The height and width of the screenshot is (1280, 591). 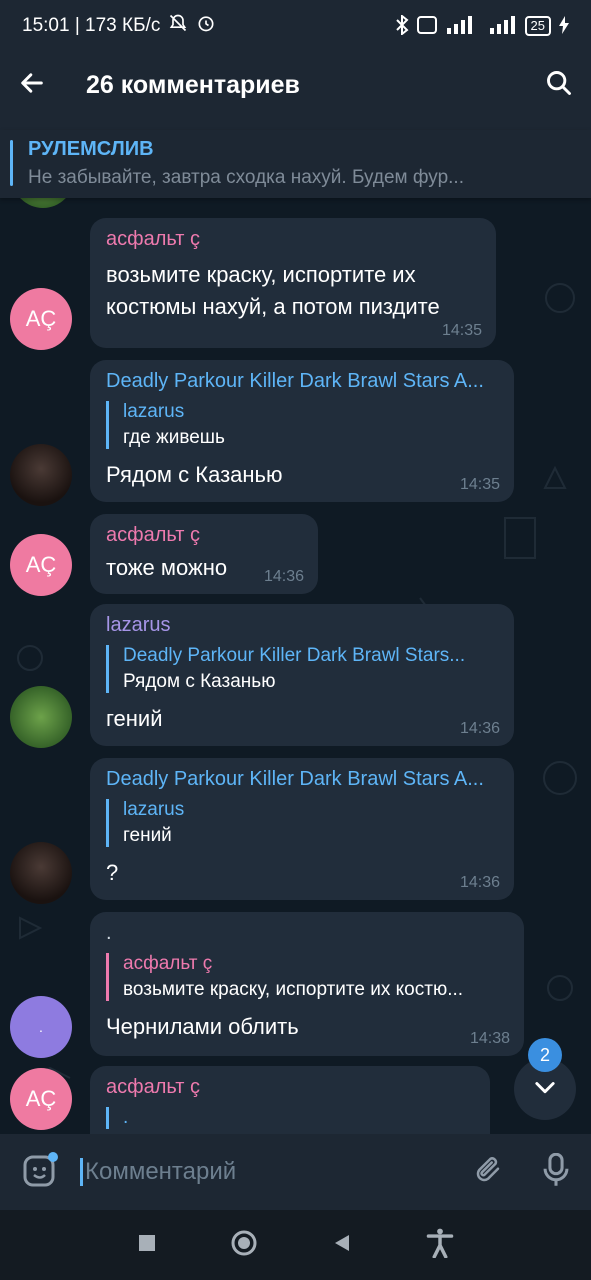 I want to click on search-icon, so click(x=559, y=85).